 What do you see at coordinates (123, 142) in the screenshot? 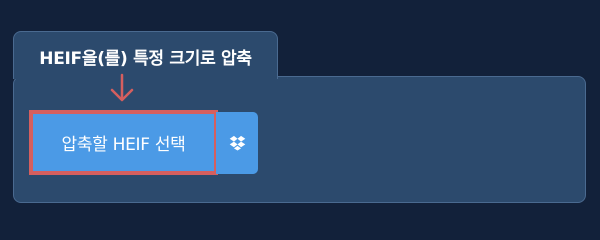
I see `select-heif-button: 압축할 HEIF 선택` at bounding box center [123, 142].